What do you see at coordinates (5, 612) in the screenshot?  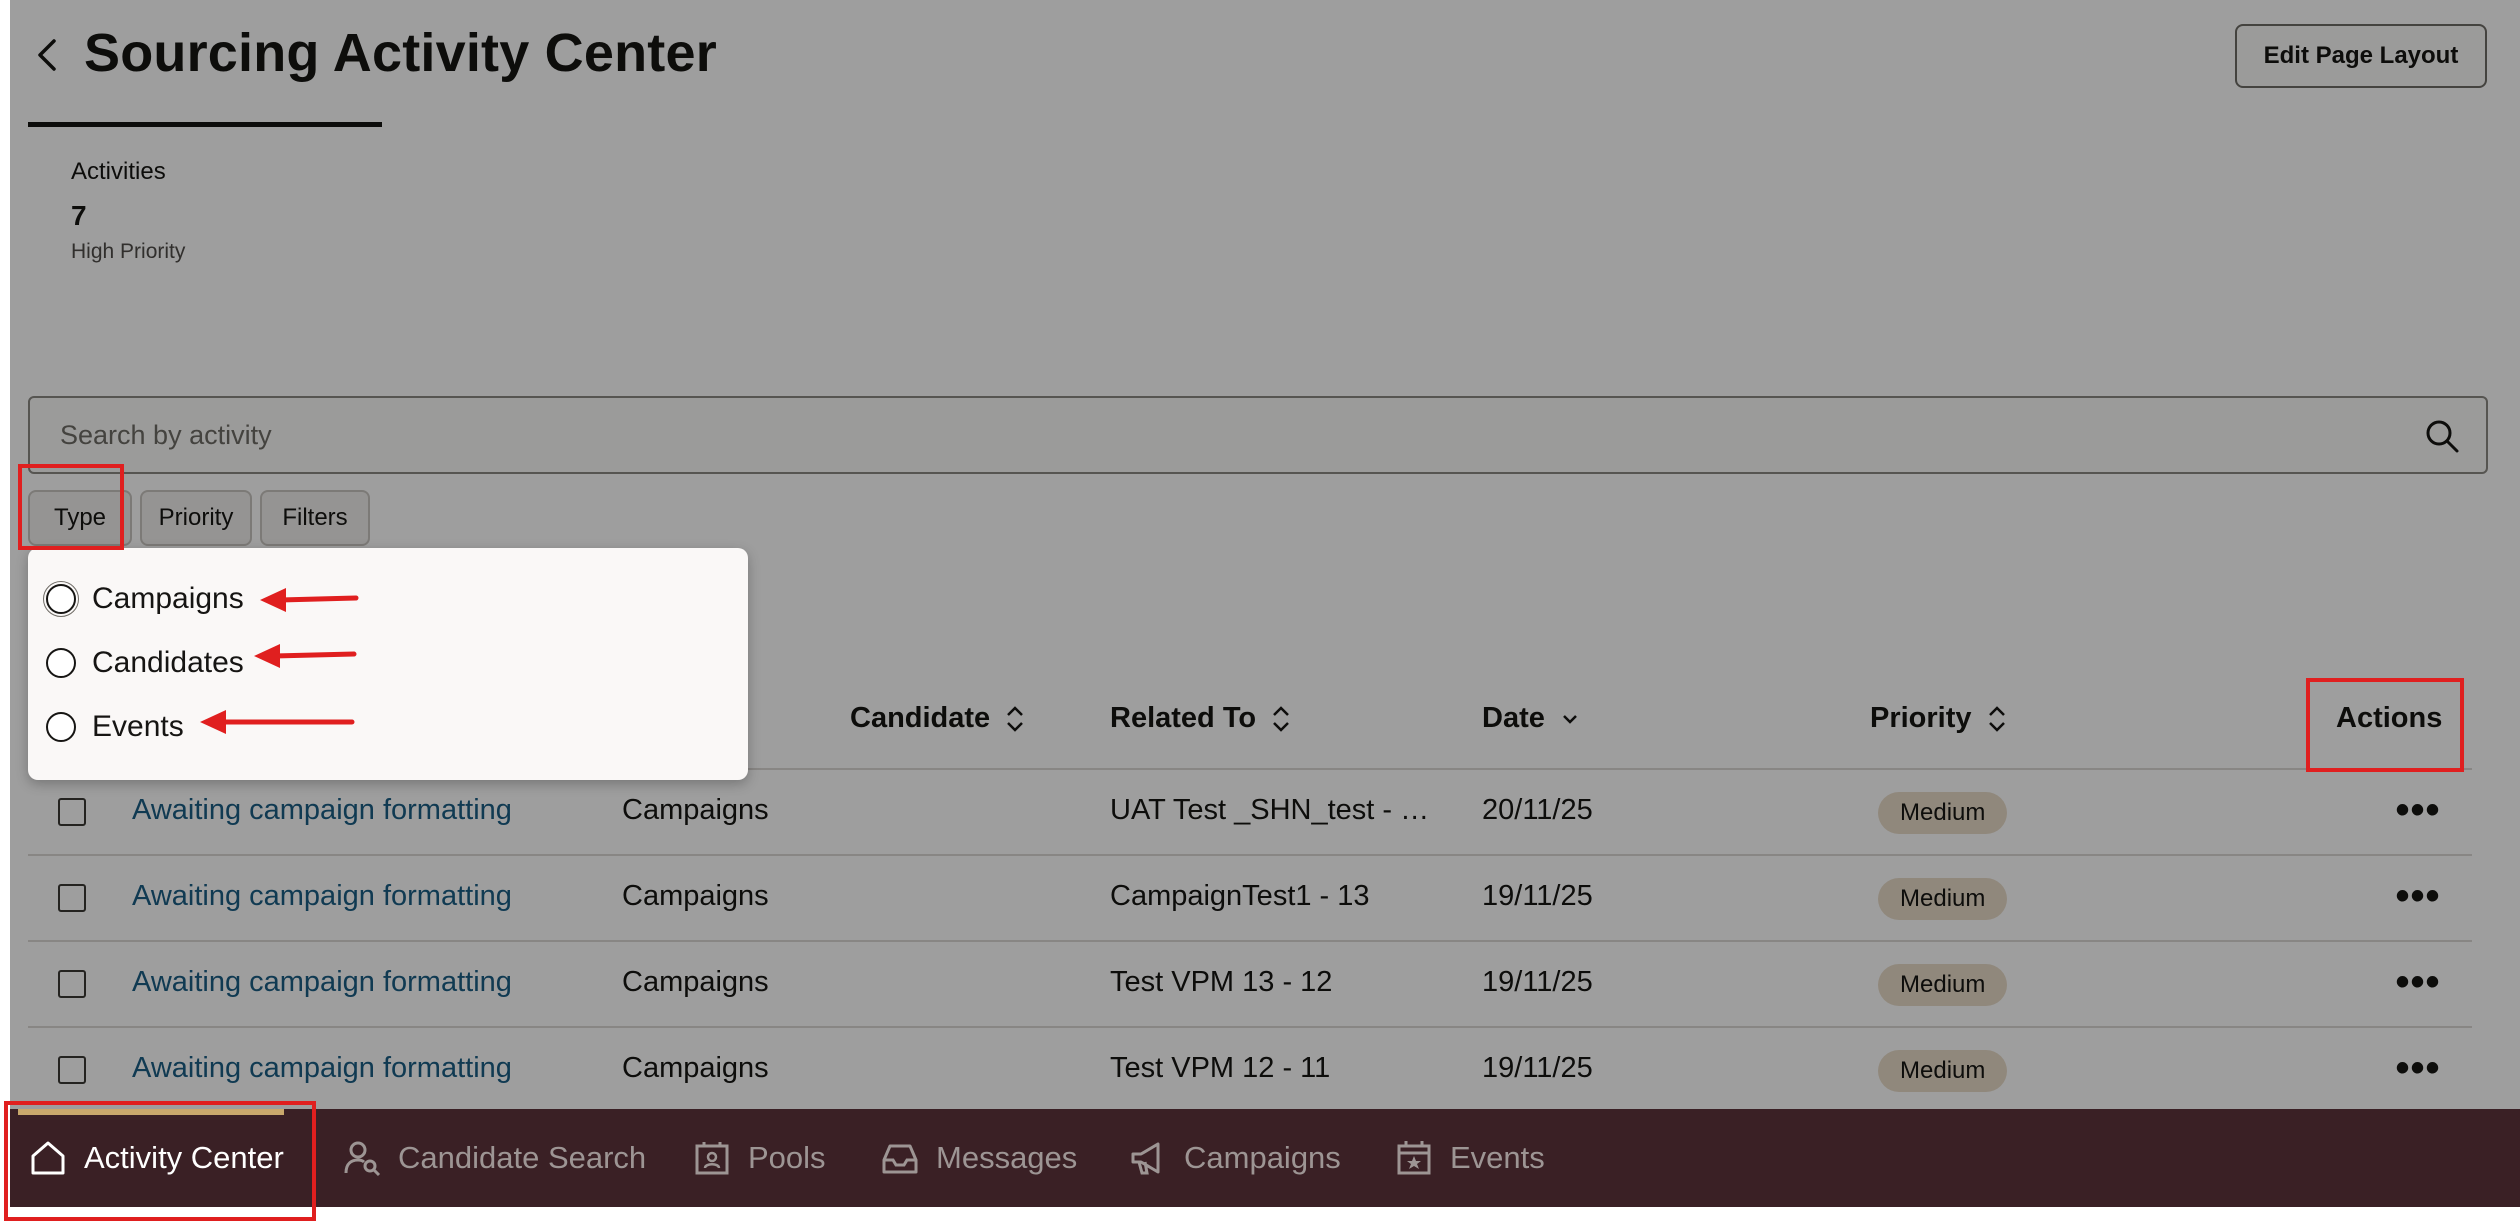 I see `left-edge` at bounding box center [5, 612].